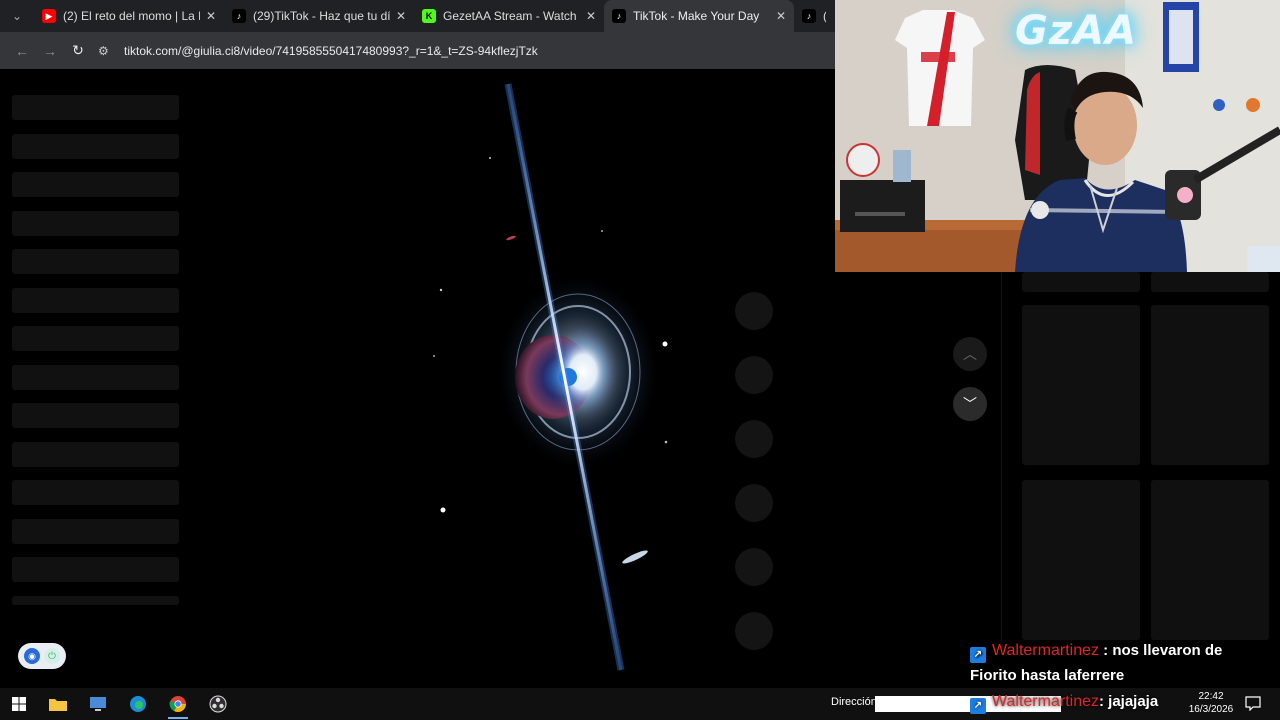 This screenshot has width=1280, height=720. What do you see at coordinates (1047, 675) in the screenshot?
I see `chat-message-continuation: Fiorito hasta laferrere` at bounding box center [1047, 675].